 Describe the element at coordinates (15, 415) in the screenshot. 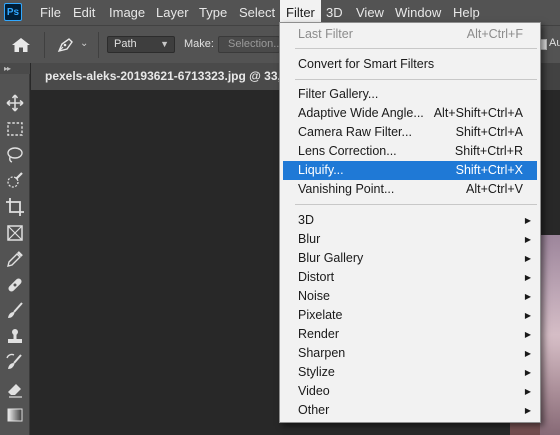

I see `gradient-tool-icon` at that location.